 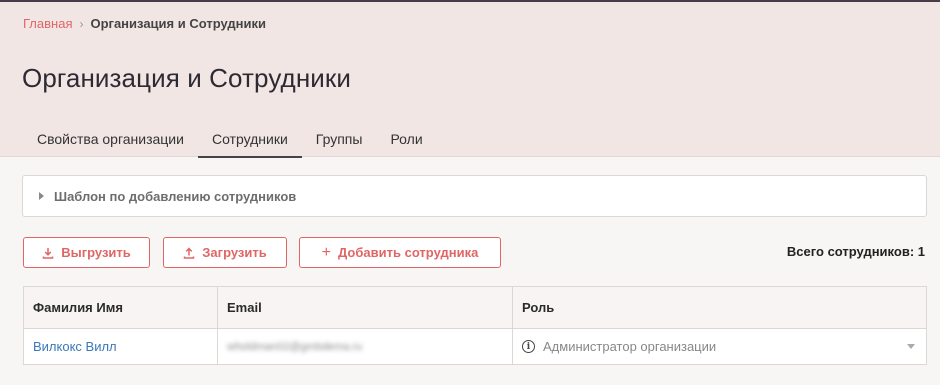 What do you see at coordinates (326, 252) in the screenshot?
I see `plus-icon: +` at bounding box center [326, 252].